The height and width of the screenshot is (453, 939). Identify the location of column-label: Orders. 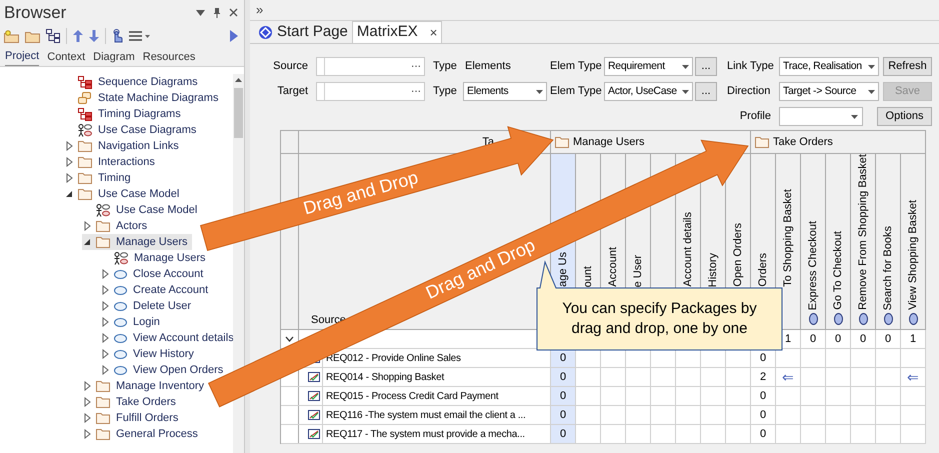
(763, 270).